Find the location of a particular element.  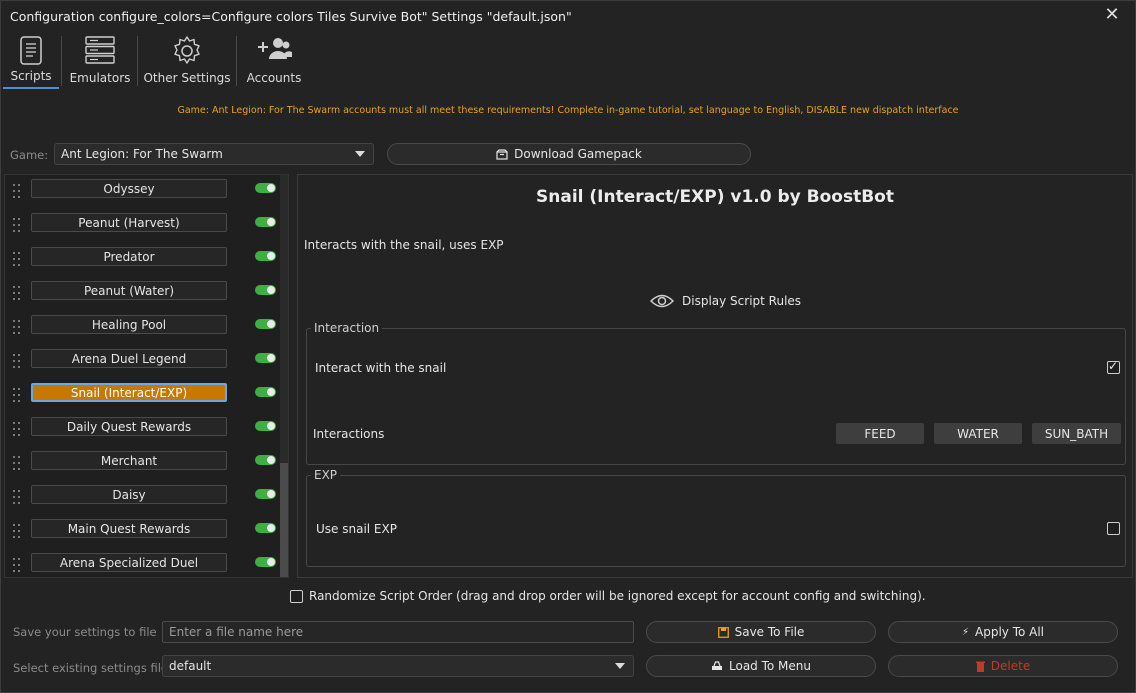

scrollbar-thumb is located at coordinates (284, 520).